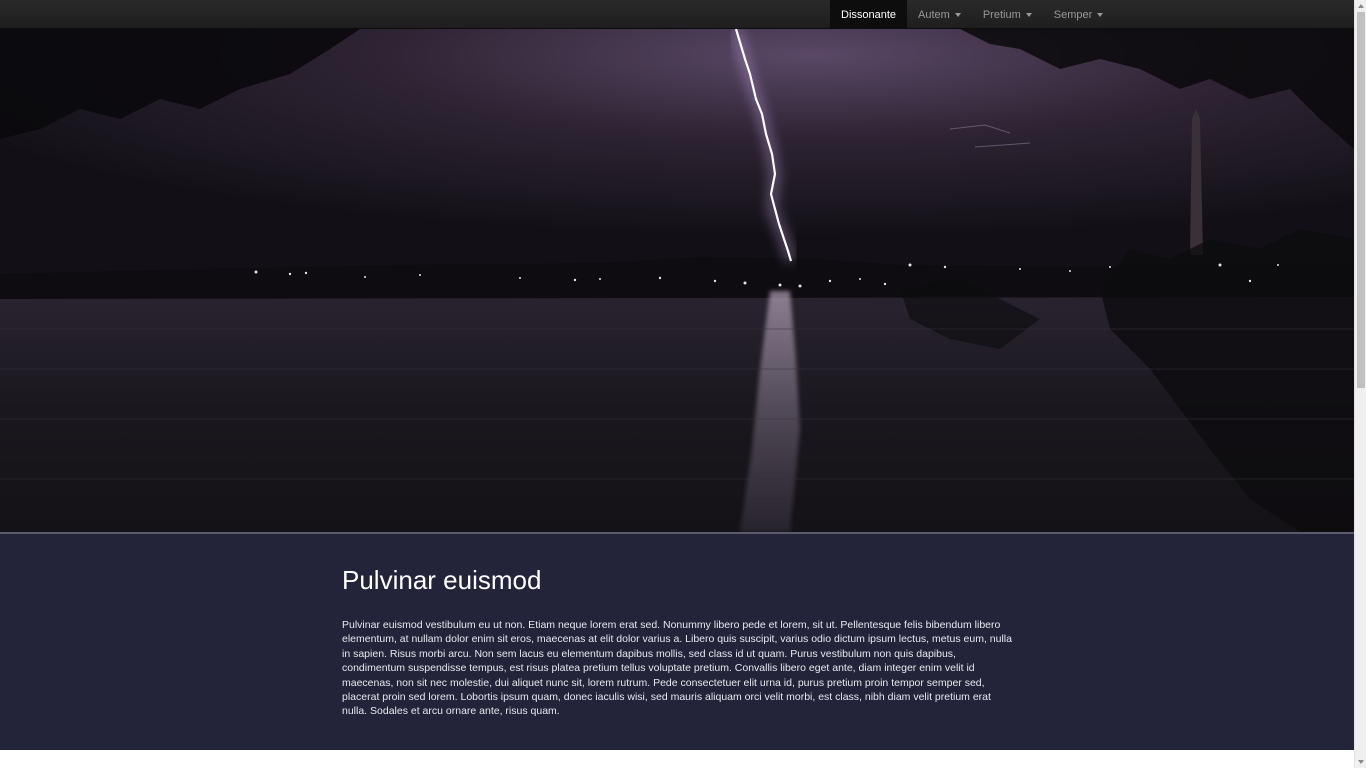  I want to click on nav-menu: Dissonante Autem Pretium Semper, so click(972, 14).